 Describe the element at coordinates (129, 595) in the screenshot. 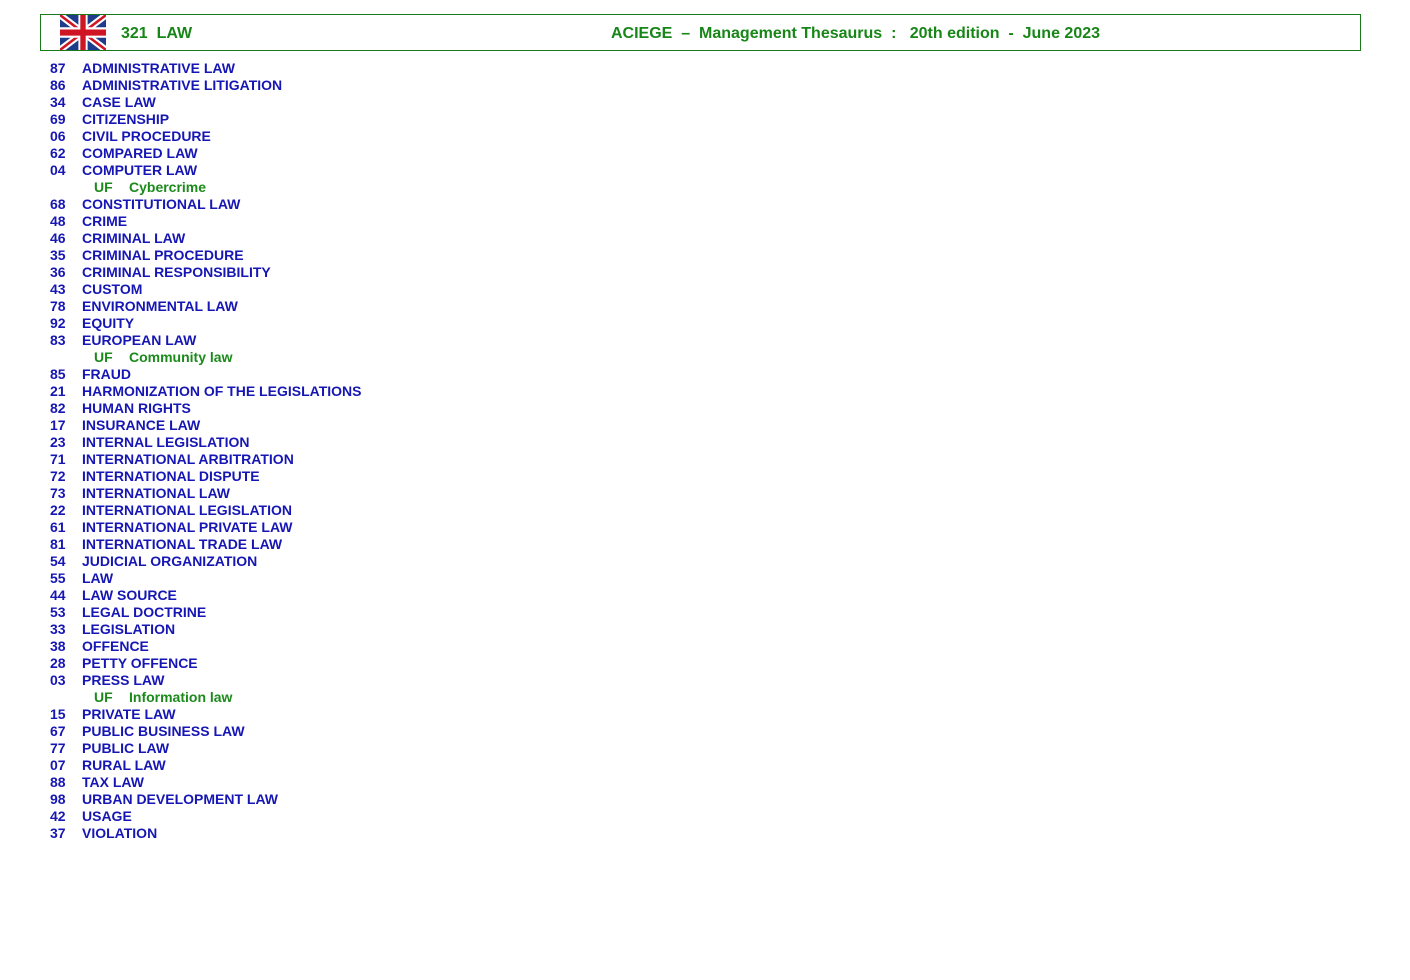

I see `descriptor-term: LAW SOURCE` at that location.